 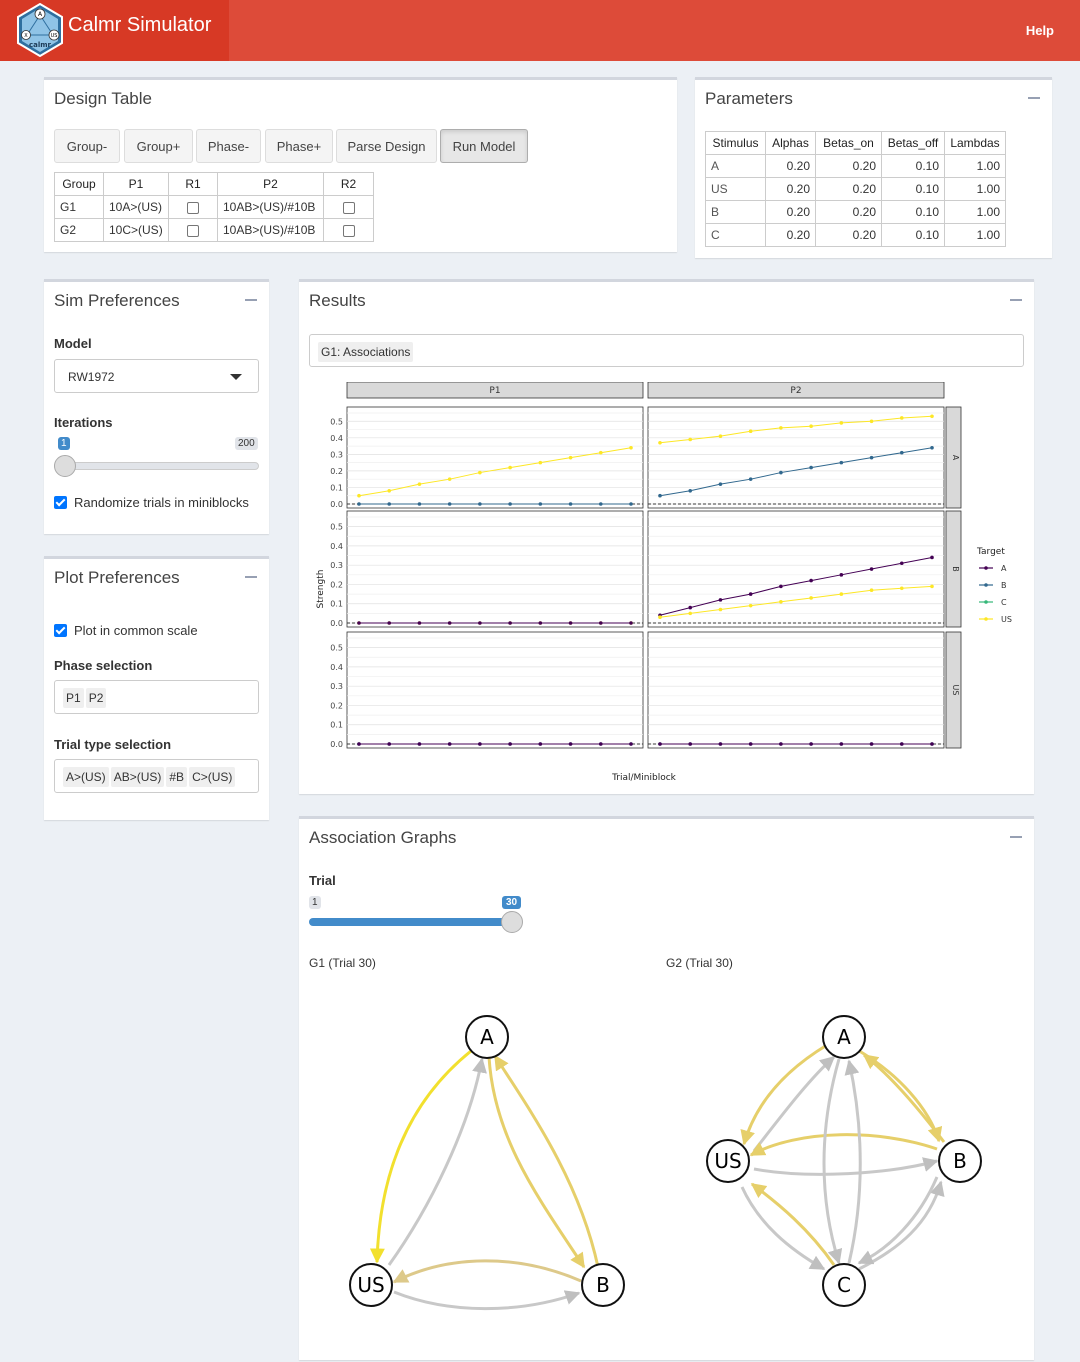 What do you see at coordinates (161, 502) in the screenshot?
I see `randomize-label: Randomize trials in miniblocks` at bounding box center [161, 502].